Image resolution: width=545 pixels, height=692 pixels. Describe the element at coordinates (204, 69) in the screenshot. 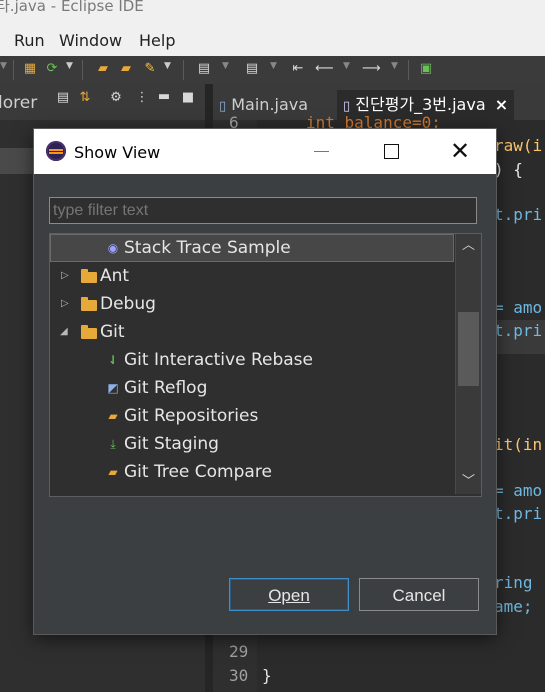

I see `annotation-icon: ▤` at that location.